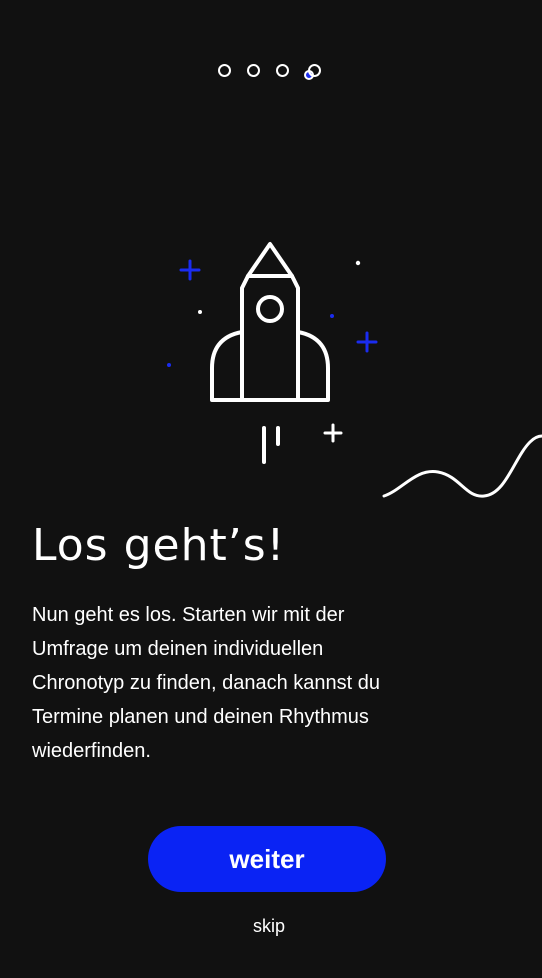  I want to click on rocket-illustration, so click(272, 353).